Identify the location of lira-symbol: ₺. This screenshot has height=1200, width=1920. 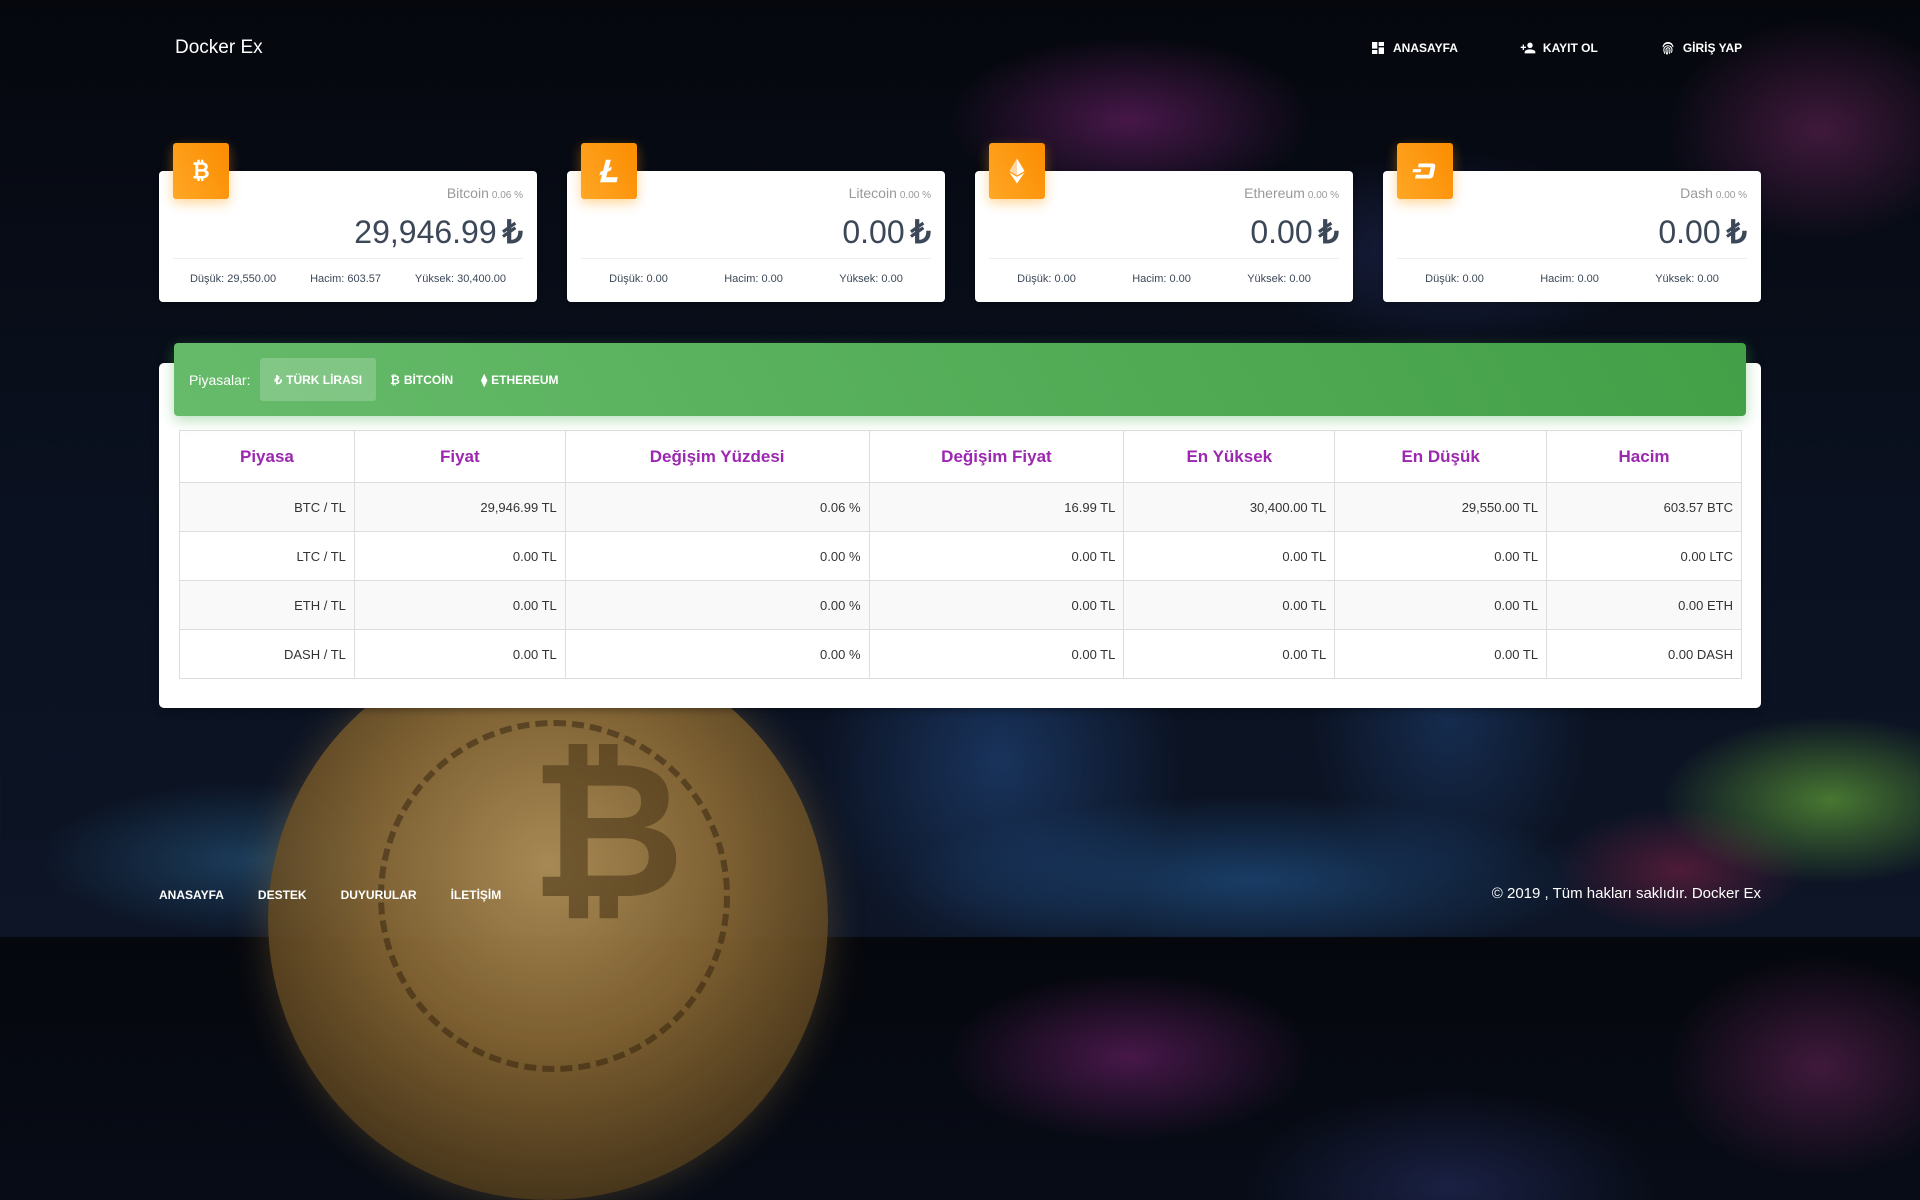
(920, 232).